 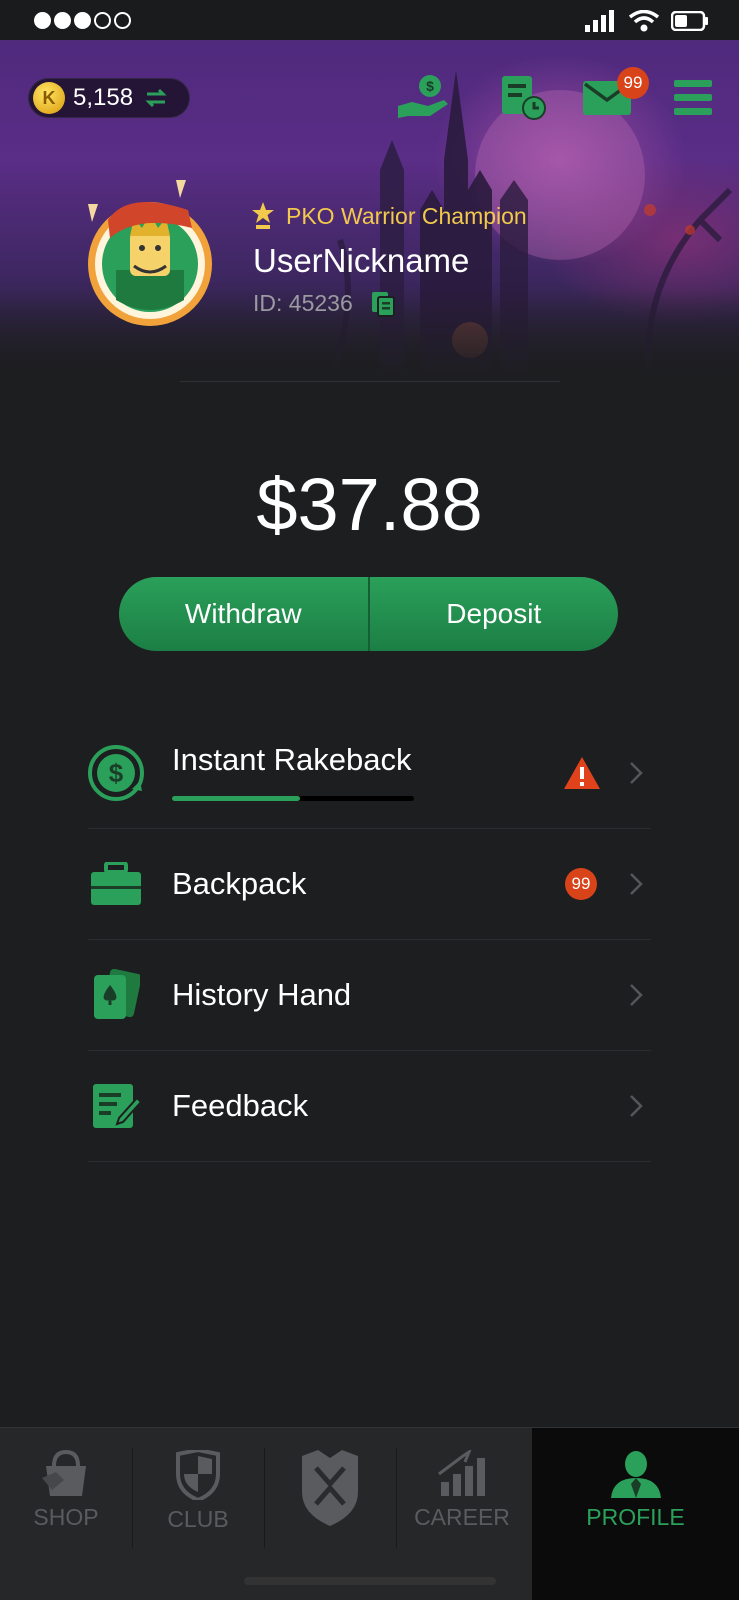 I want to click on profile-person-icon, so click(x=635, y=1474).